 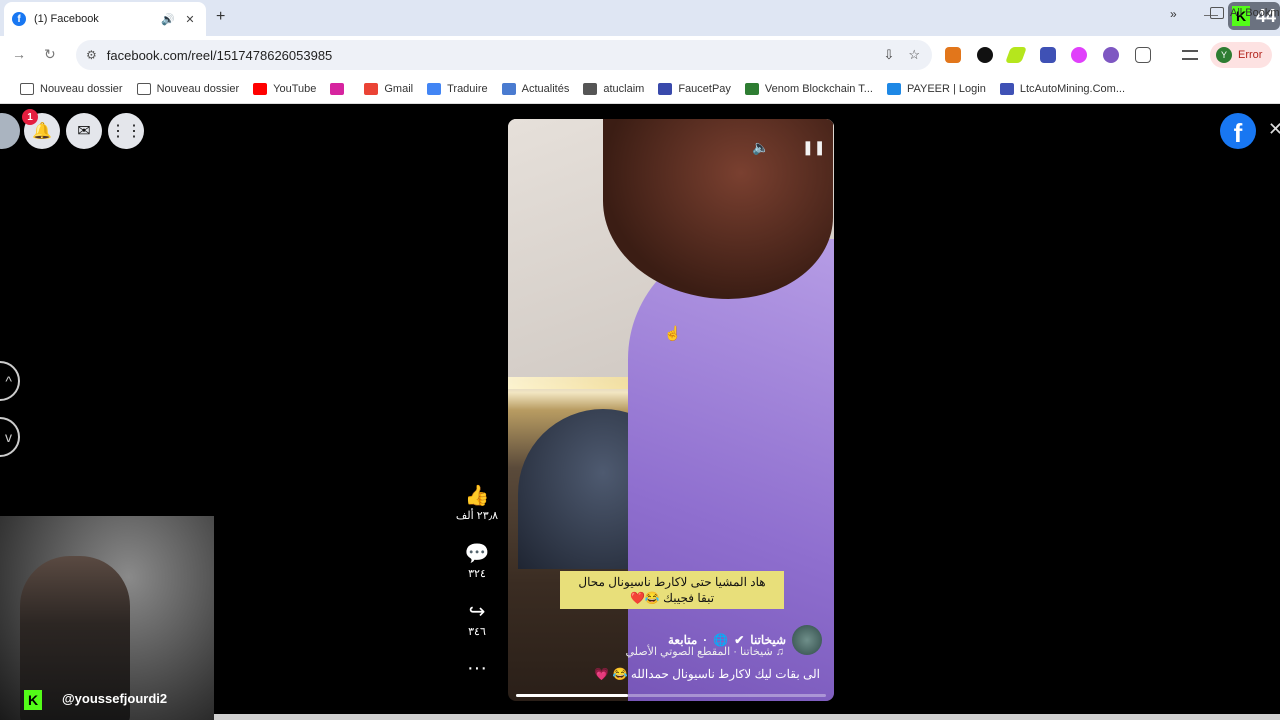 I want to click on youtube-icon, so click(x=260, y=88).